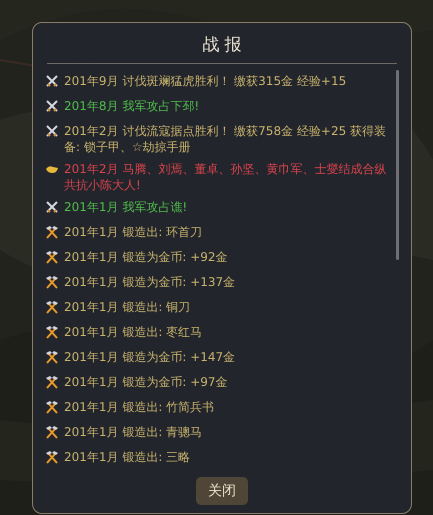 The width and height of the screenshot is (433, 515). I want to click on report-entry: 201年1月 锻造出: 竹简兵书, so click(139, 407).